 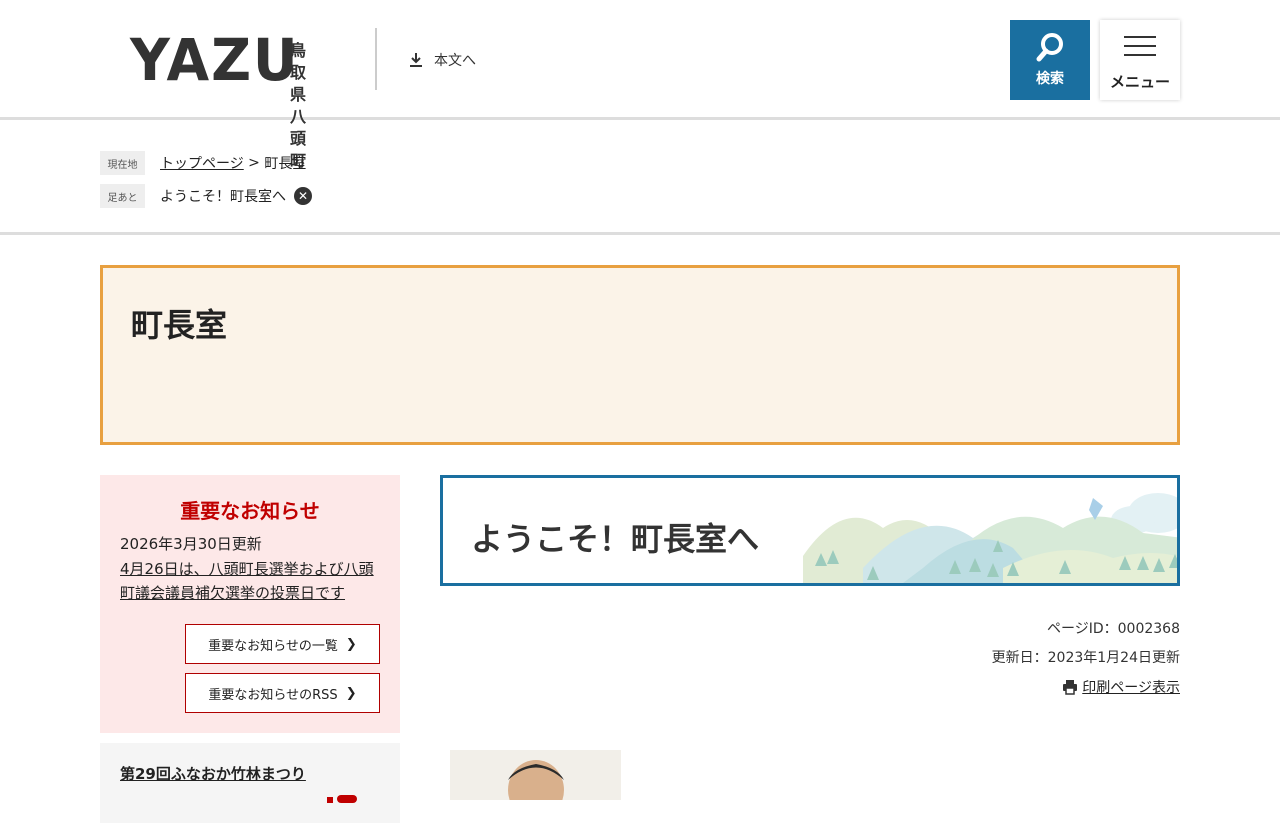 I want to click on history-item: ようこそ！町長室へ, so click(x=223, y=196).